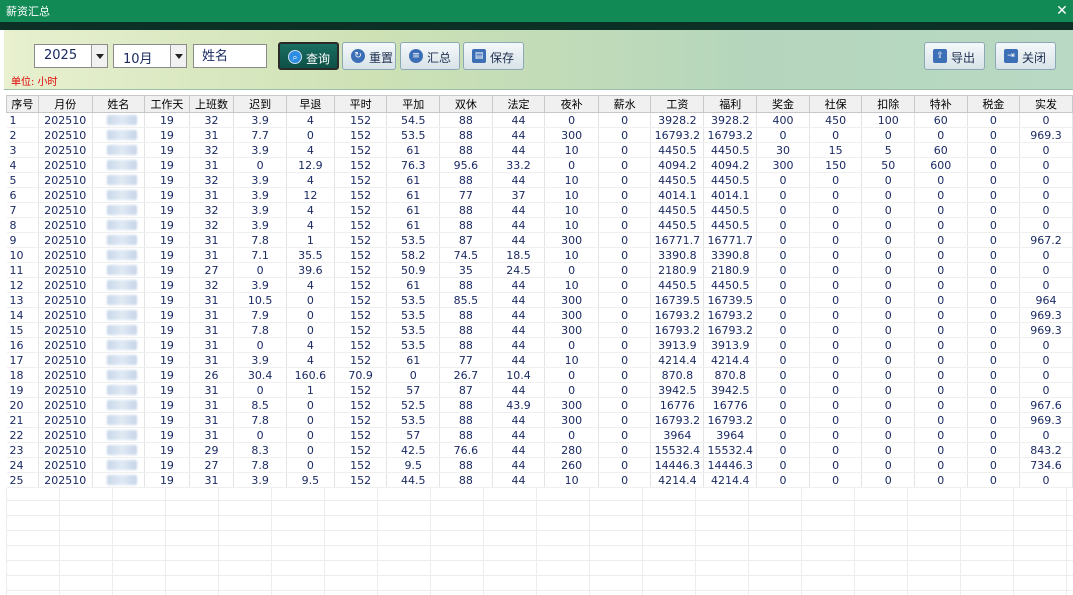 Image resolution: width=1073 pixels, height=595 pixels. What do you see at coordinates (888, 150) in the screenshot?
I see `table-cell: 5` at bounding box center [888, 150].